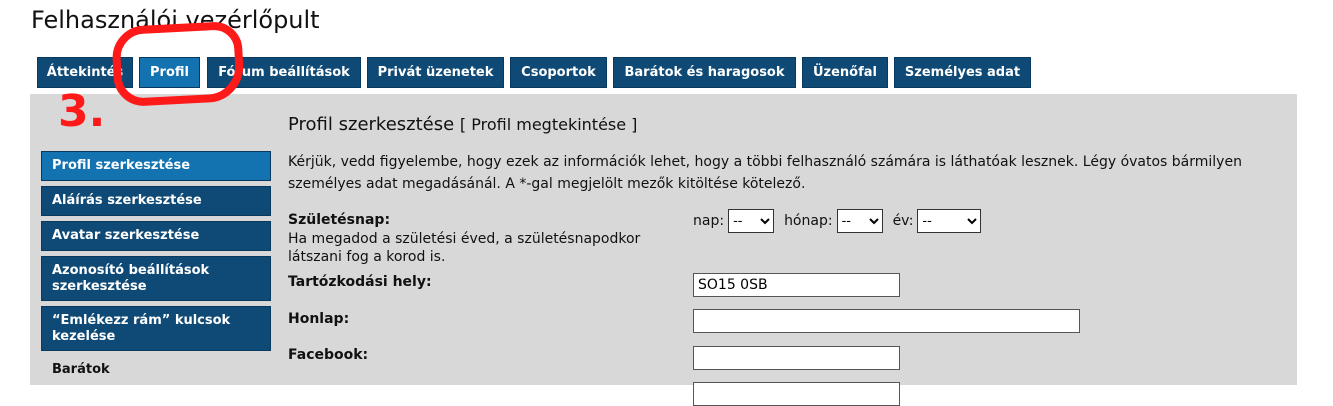  Describe the element at coordinates (558, 72) in the screenshot. I see `tab-groups: Csoportok` at that location.